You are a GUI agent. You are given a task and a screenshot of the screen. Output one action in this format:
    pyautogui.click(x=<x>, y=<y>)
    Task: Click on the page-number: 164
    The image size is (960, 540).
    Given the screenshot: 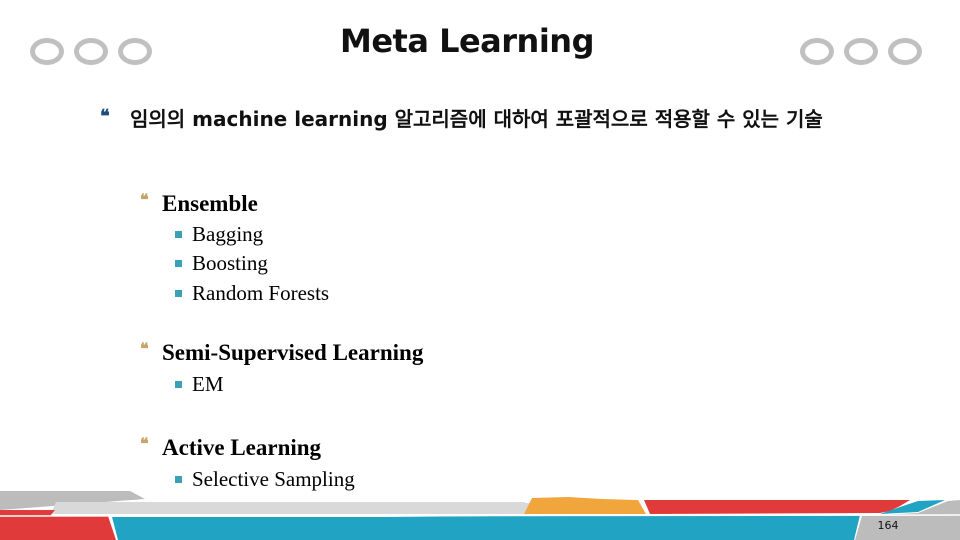 What is the action you would take?
    pyautogui.click(x=888, y=525)
    